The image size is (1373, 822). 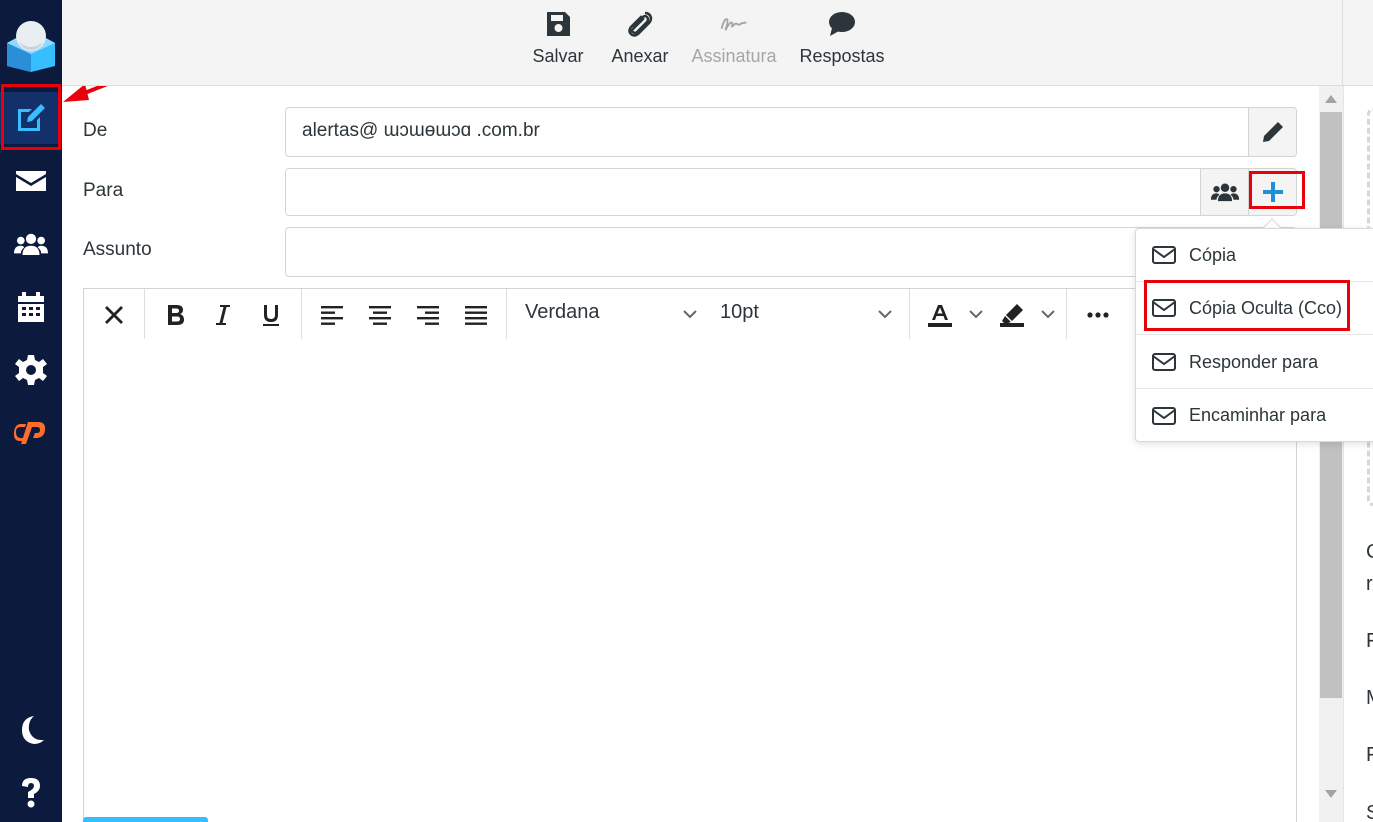 I want to click on editor-toolbar: Verdana 10pt, so click(x=690, y=314).